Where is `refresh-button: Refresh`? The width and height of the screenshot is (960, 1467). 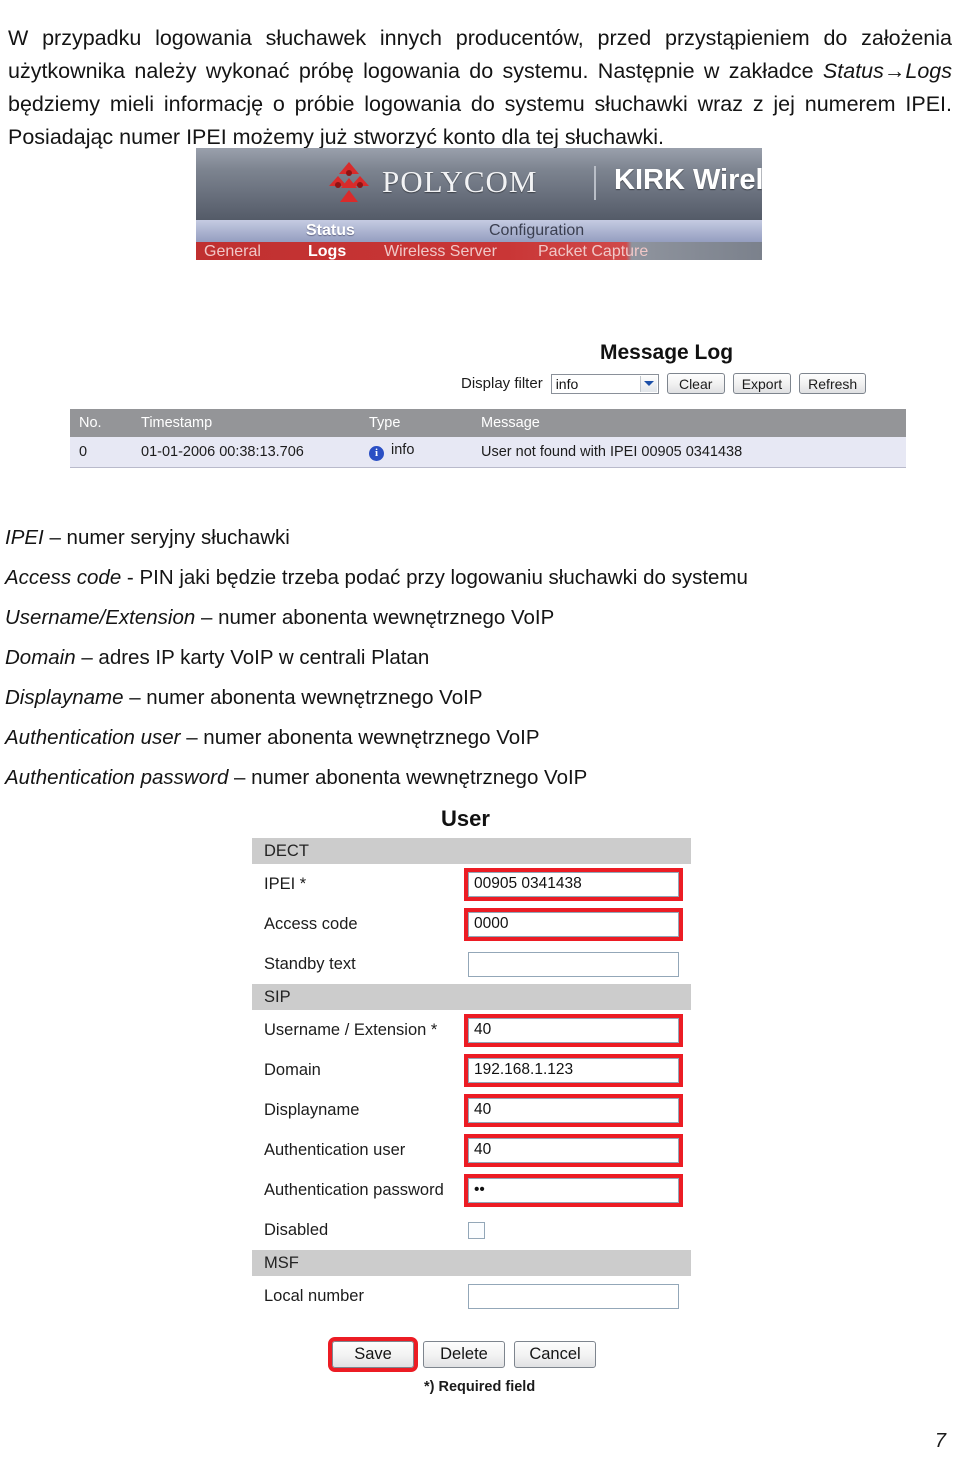 refresh-button: Refresh is located at coordinates (833, 383).